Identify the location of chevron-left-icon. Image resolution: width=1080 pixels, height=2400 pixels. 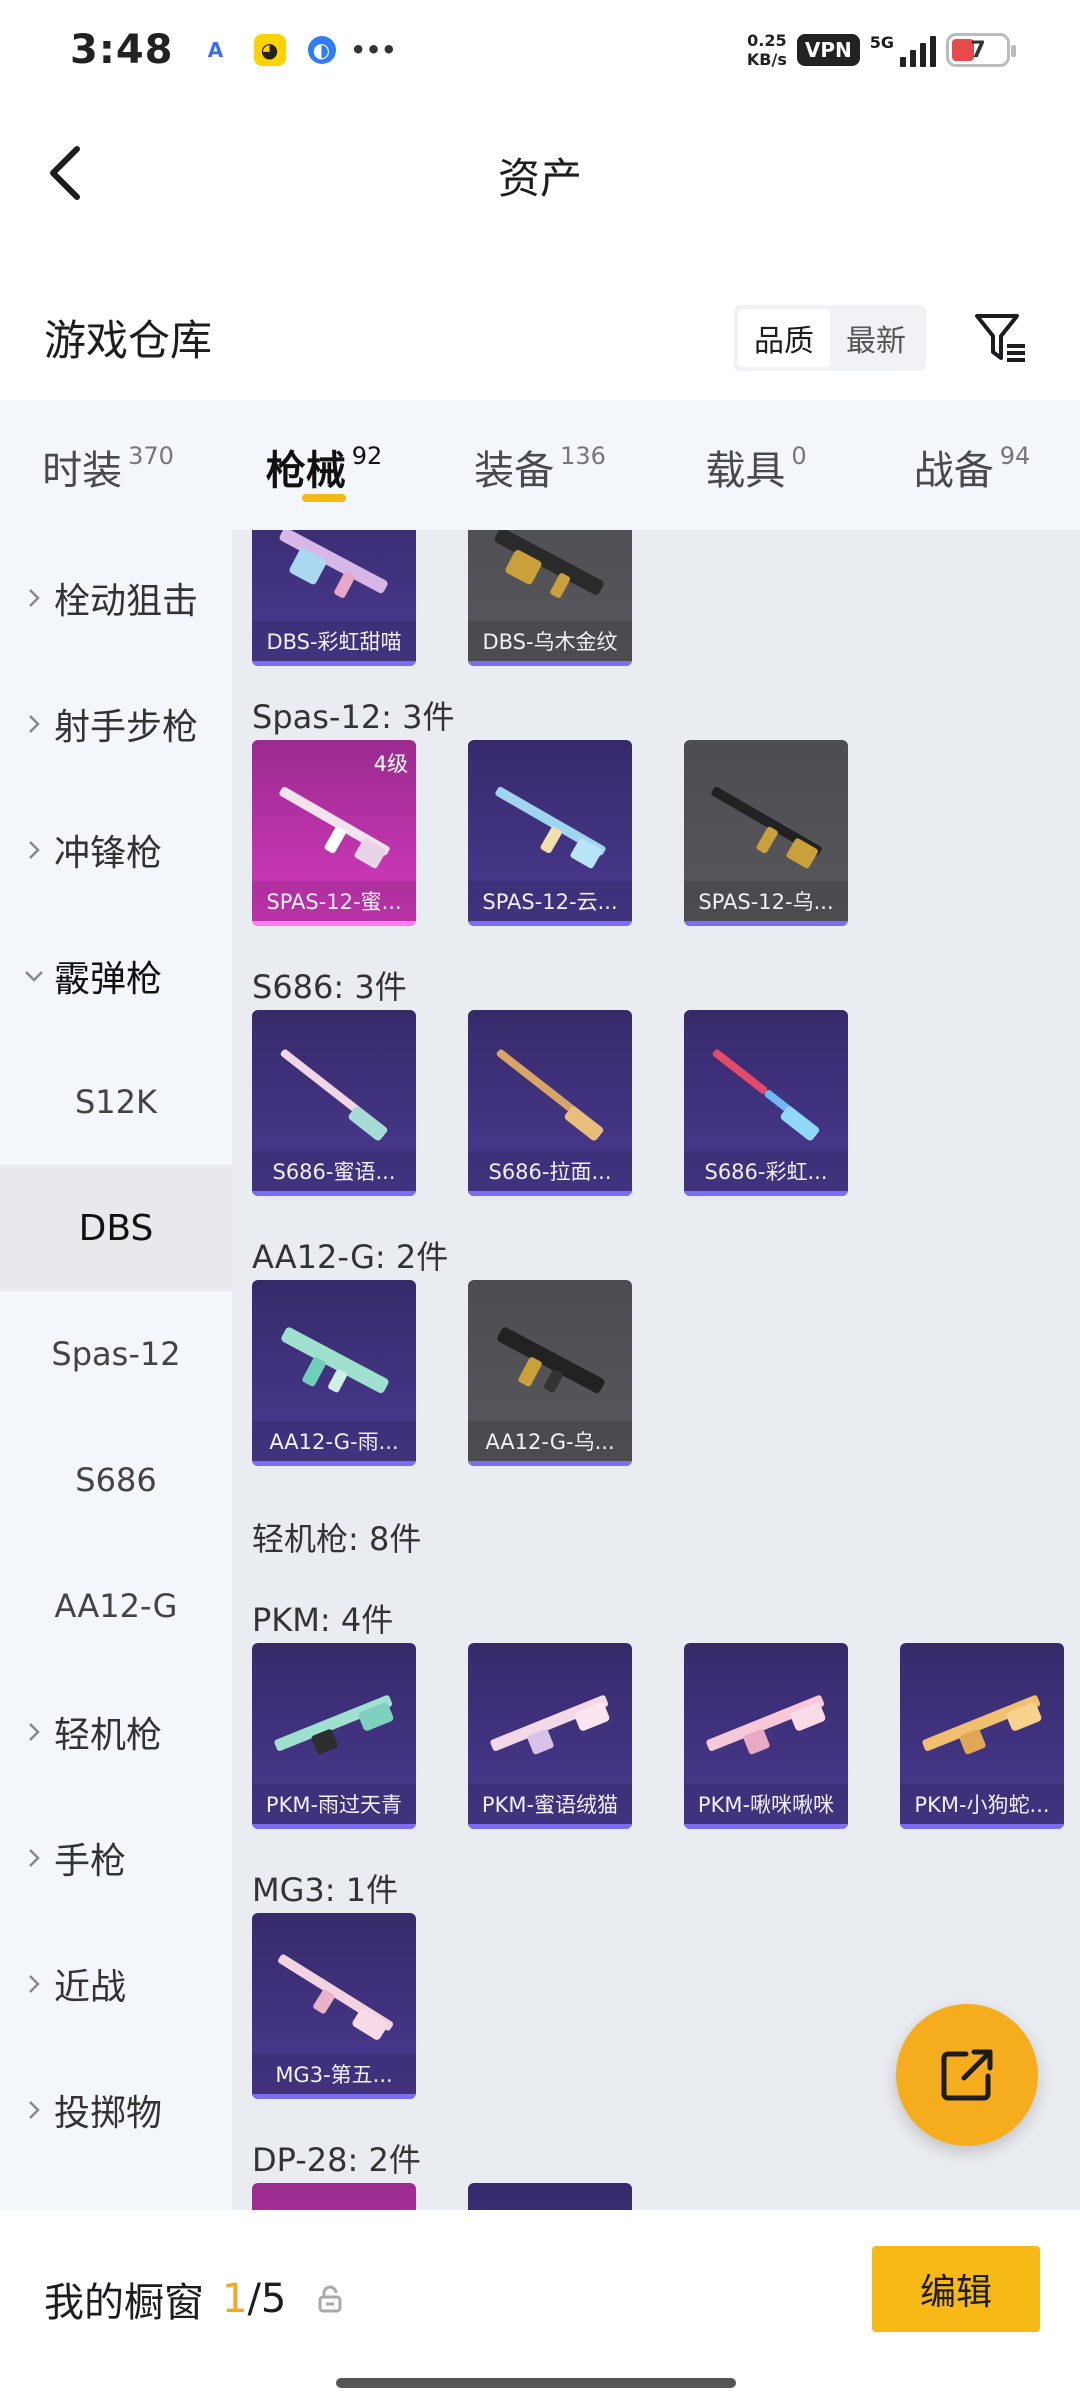
(65, 173).